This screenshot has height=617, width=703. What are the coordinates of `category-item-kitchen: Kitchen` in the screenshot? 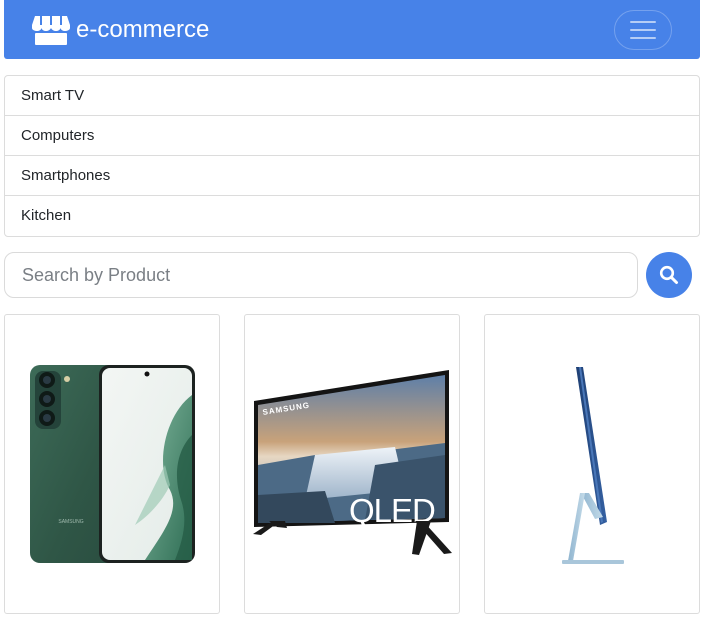 It's located at (352, 216).